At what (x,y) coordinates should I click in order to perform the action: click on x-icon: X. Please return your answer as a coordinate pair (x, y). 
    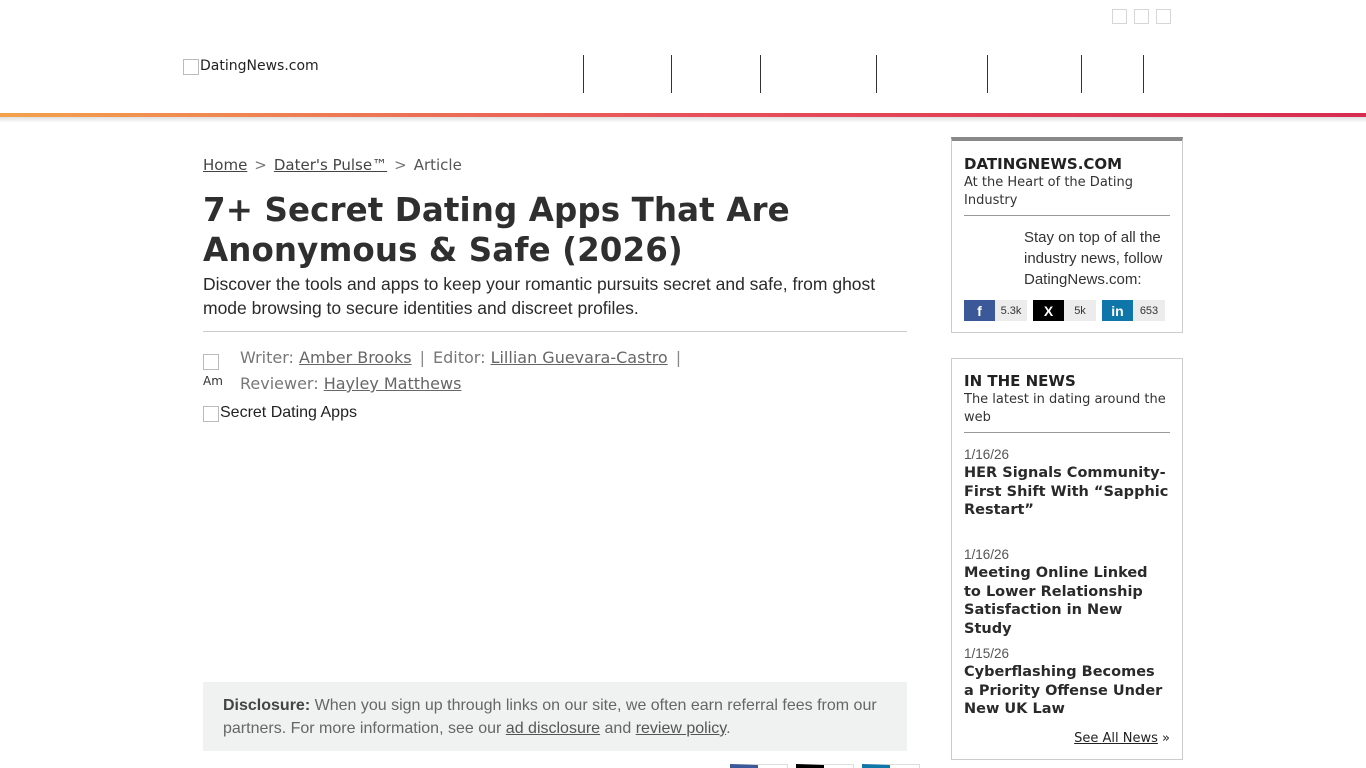
    Looking at the image, I should click on (1048, 310).